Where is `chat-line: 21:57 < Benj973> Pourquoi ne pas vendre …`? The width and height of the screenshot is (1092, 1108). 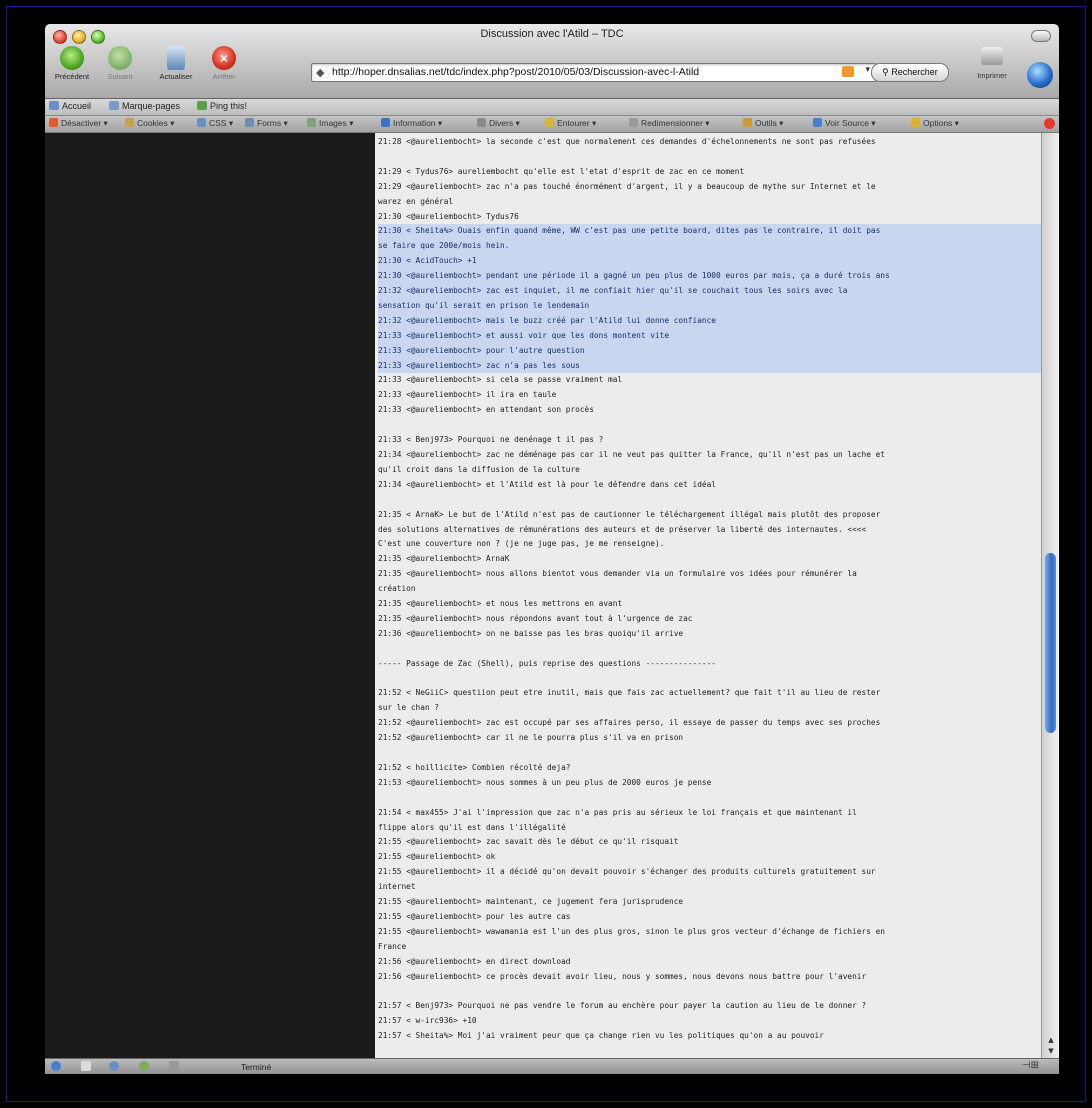
chat-line: 21:57 < Benj973> Pourquoi ne pas vendre … is located at coordinates (622, 1006).